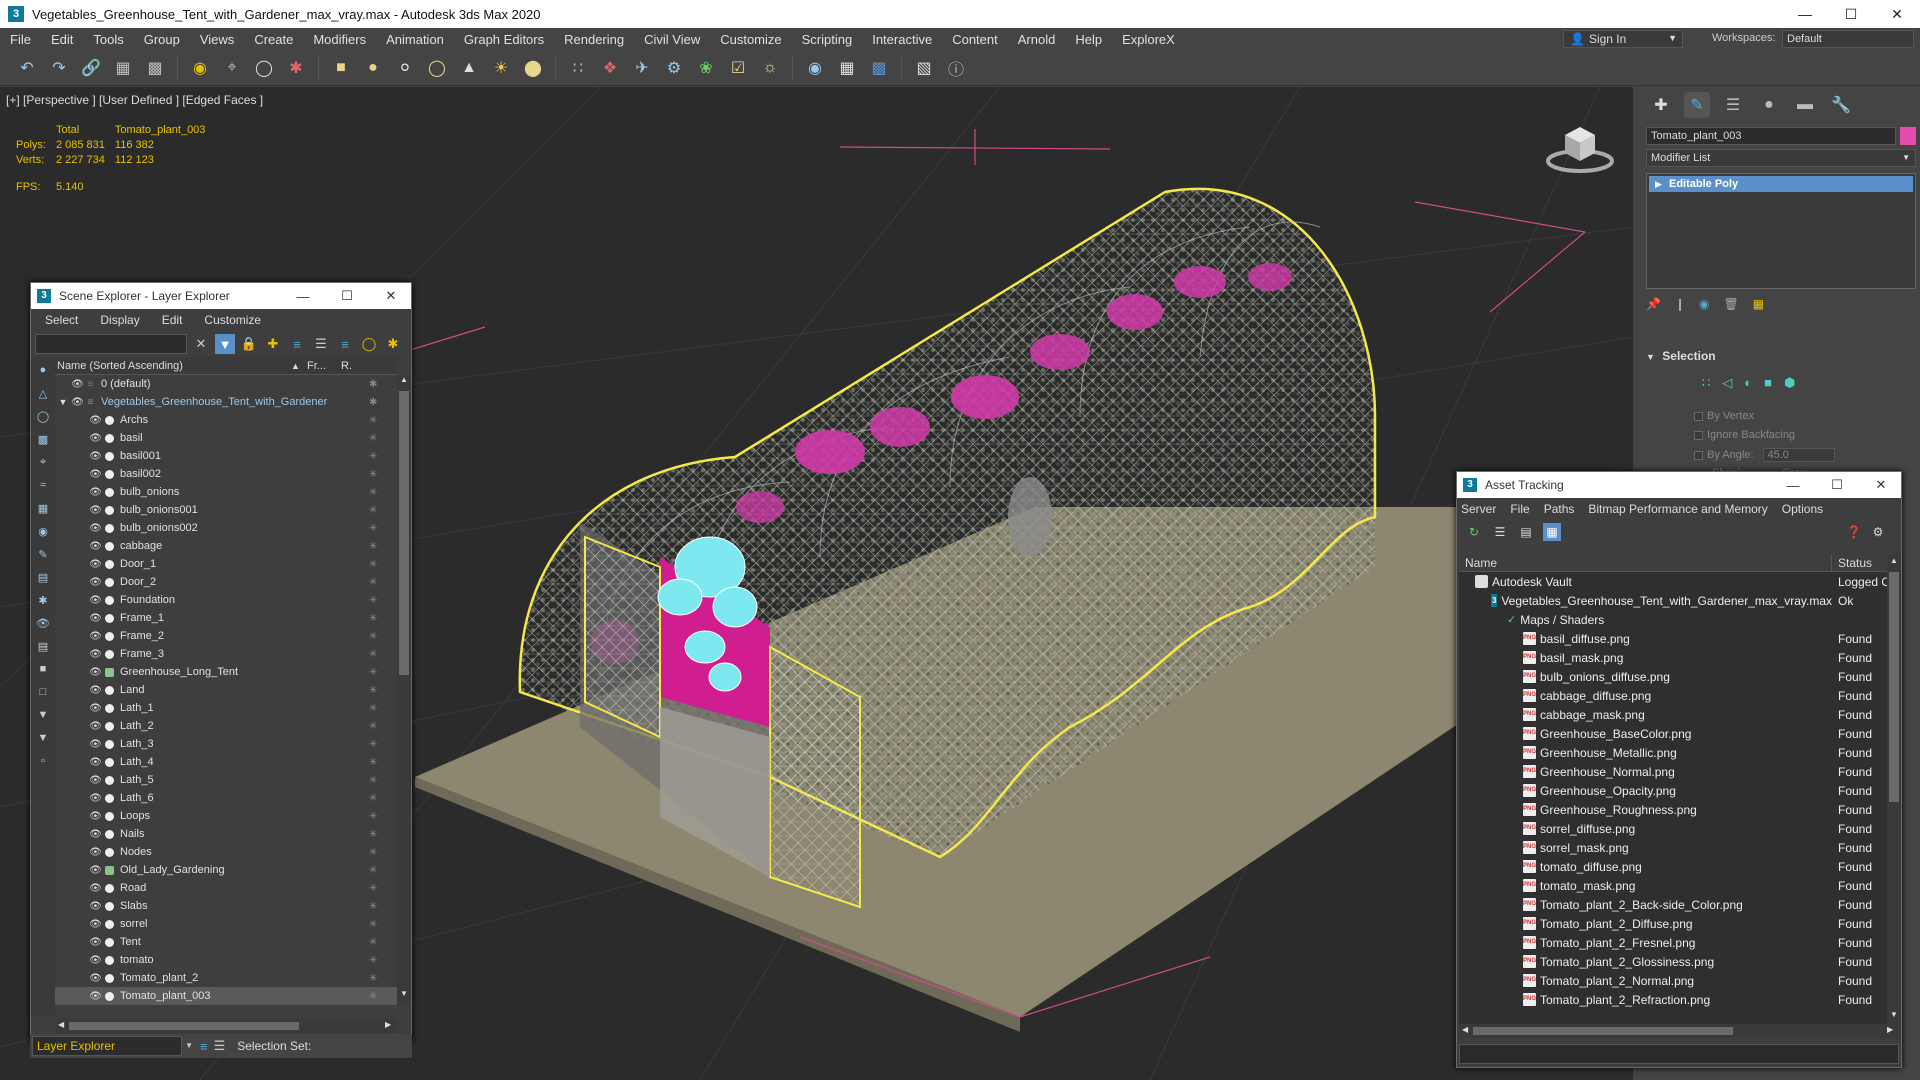 This screenshot has height=1080, width=1920. What do you see at coordinates (226, 492) in the screenshot?
I see `object-row: 👁 bulb_onions ✳` at bounding box center [226, 492].